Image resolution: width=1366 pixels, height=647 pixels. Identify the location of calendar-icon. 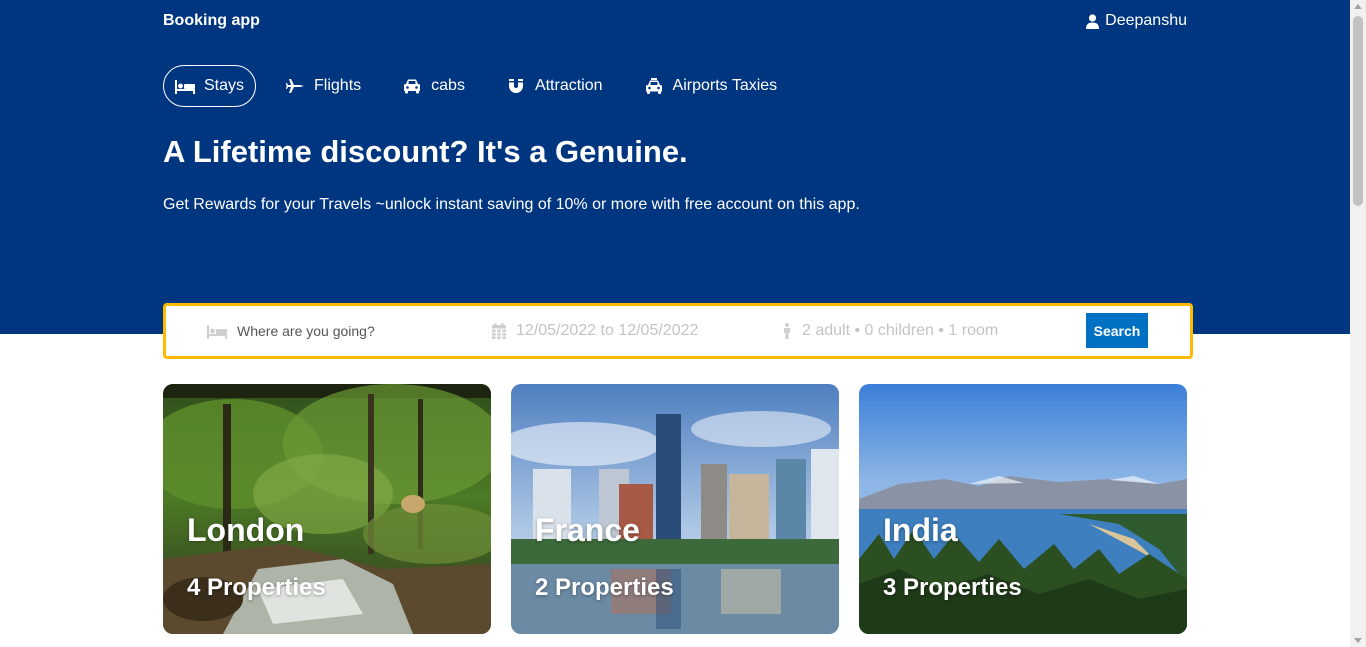
(499, 331).